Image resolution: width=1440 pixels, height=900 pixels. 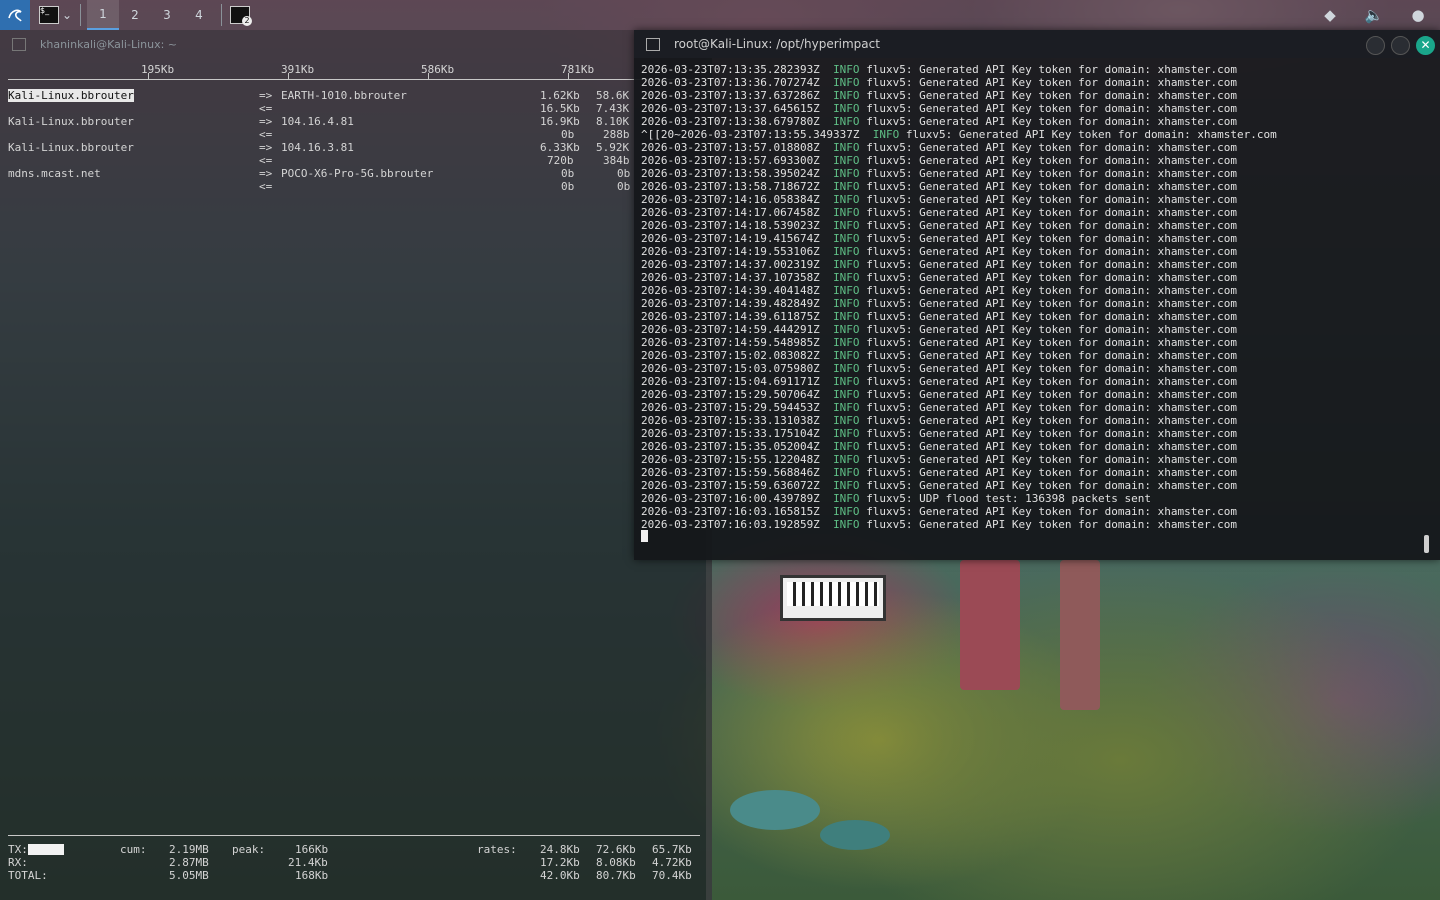 I want to click on flow-rate-out-2s: 16.9Kb, so click(x=560, y=121).